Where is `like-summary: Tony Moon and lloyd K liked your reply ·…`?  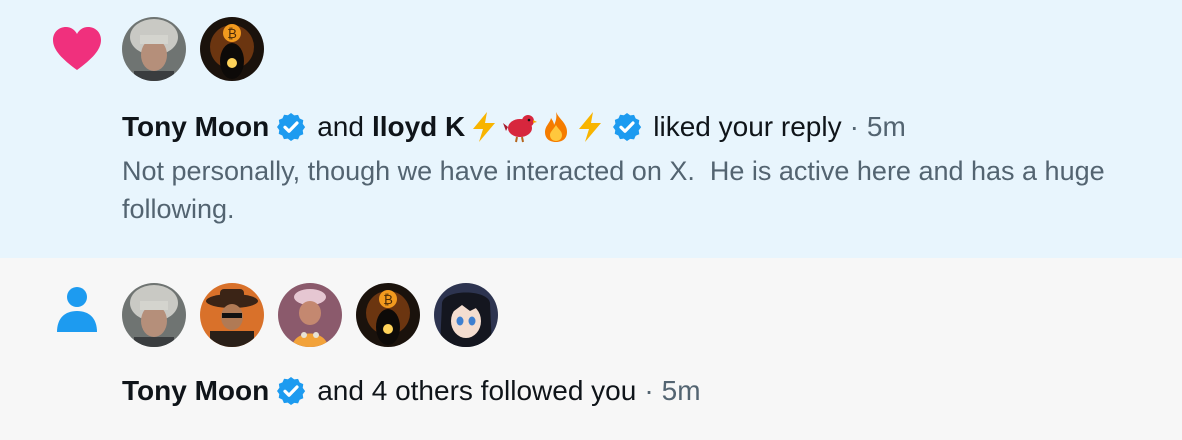 like-summary: Tony Moon and lloyd K liked your reply ·… is located at coordinates (514, 127).